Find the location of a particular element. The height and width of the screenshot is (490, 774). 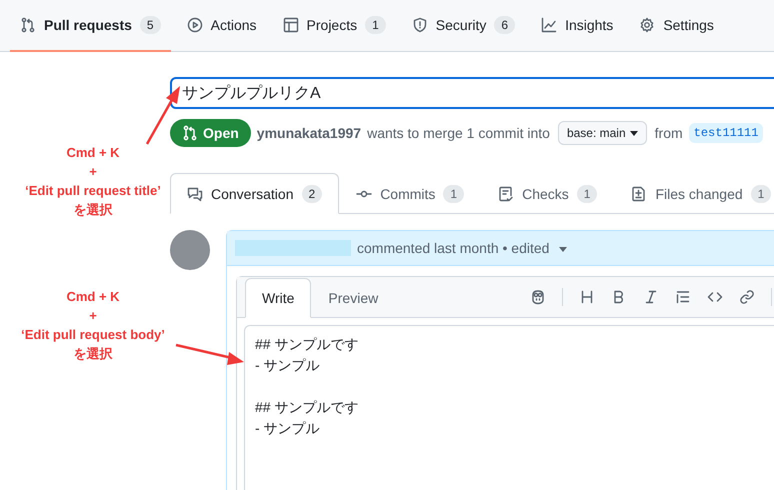

avatar-photo is located at coordinates (190, 250).